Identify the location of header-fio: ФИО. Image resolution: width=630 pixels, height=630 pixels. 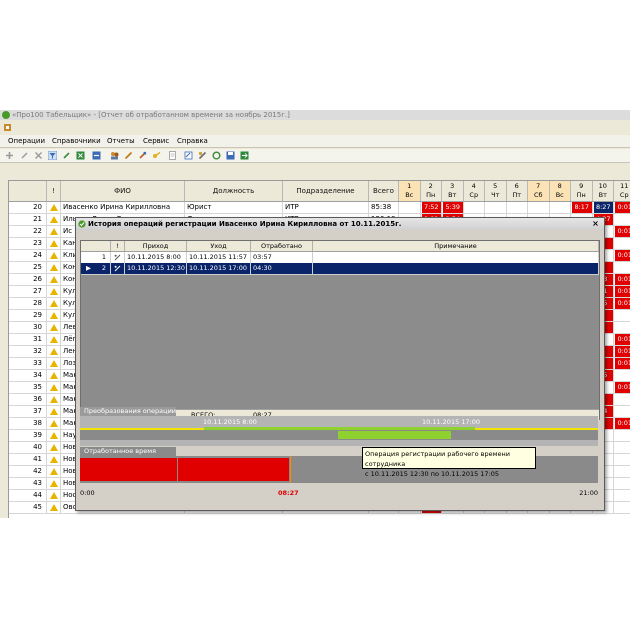
(123, 191).